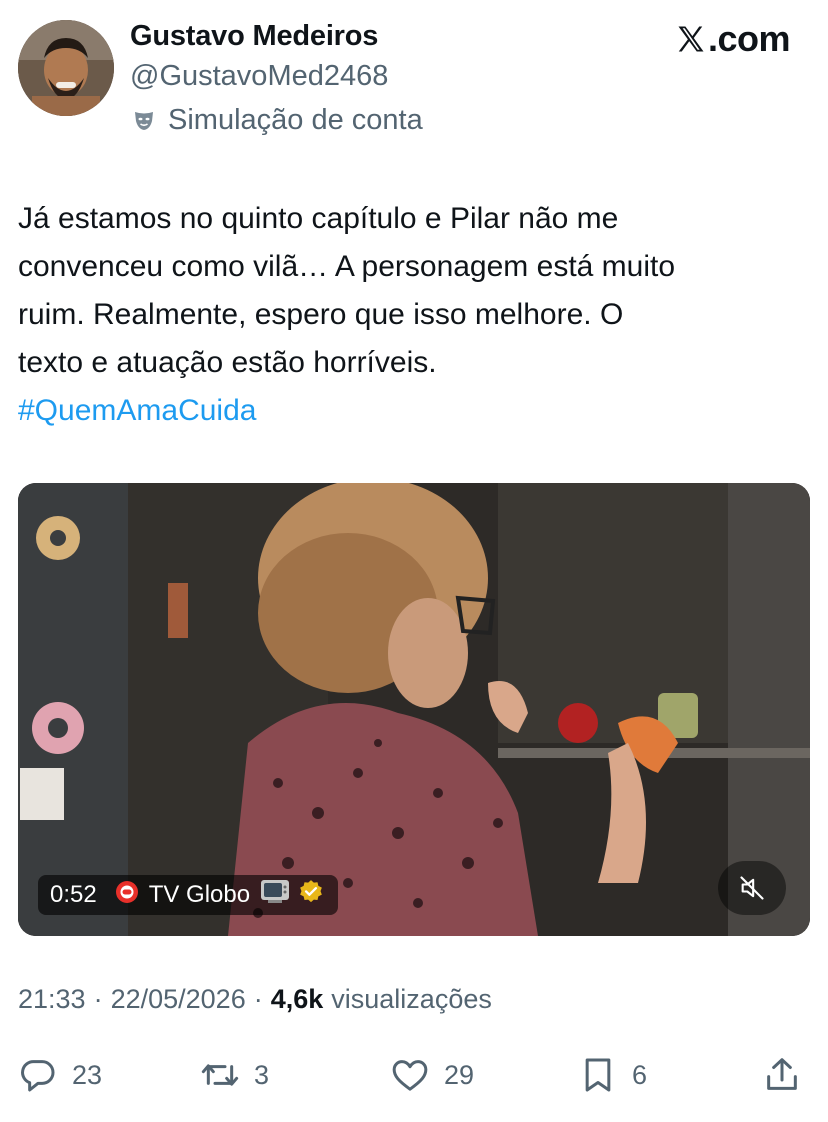 The height and width of the screenshot is (1122, 828). What do you see at coordinates (612, 1075) in the screenshot?
I see `bookmark-button: 6` at bounding box center [612, 1075].